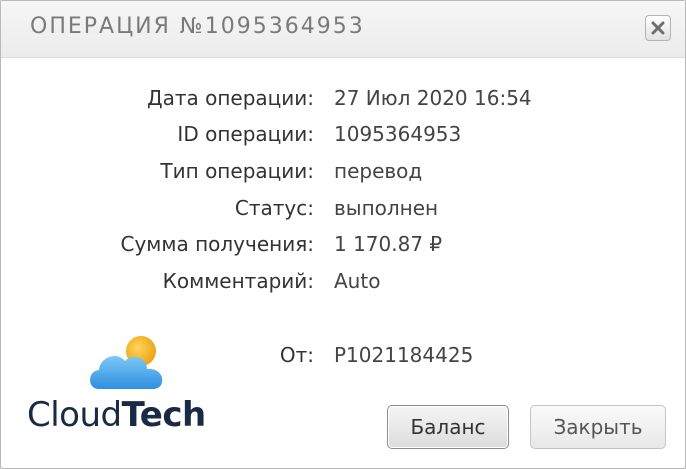 The image size is (686, 469). Describe the element at coordinates (164, 415) in the screenshot. I see `logo-text-bold: Tech` at that location.